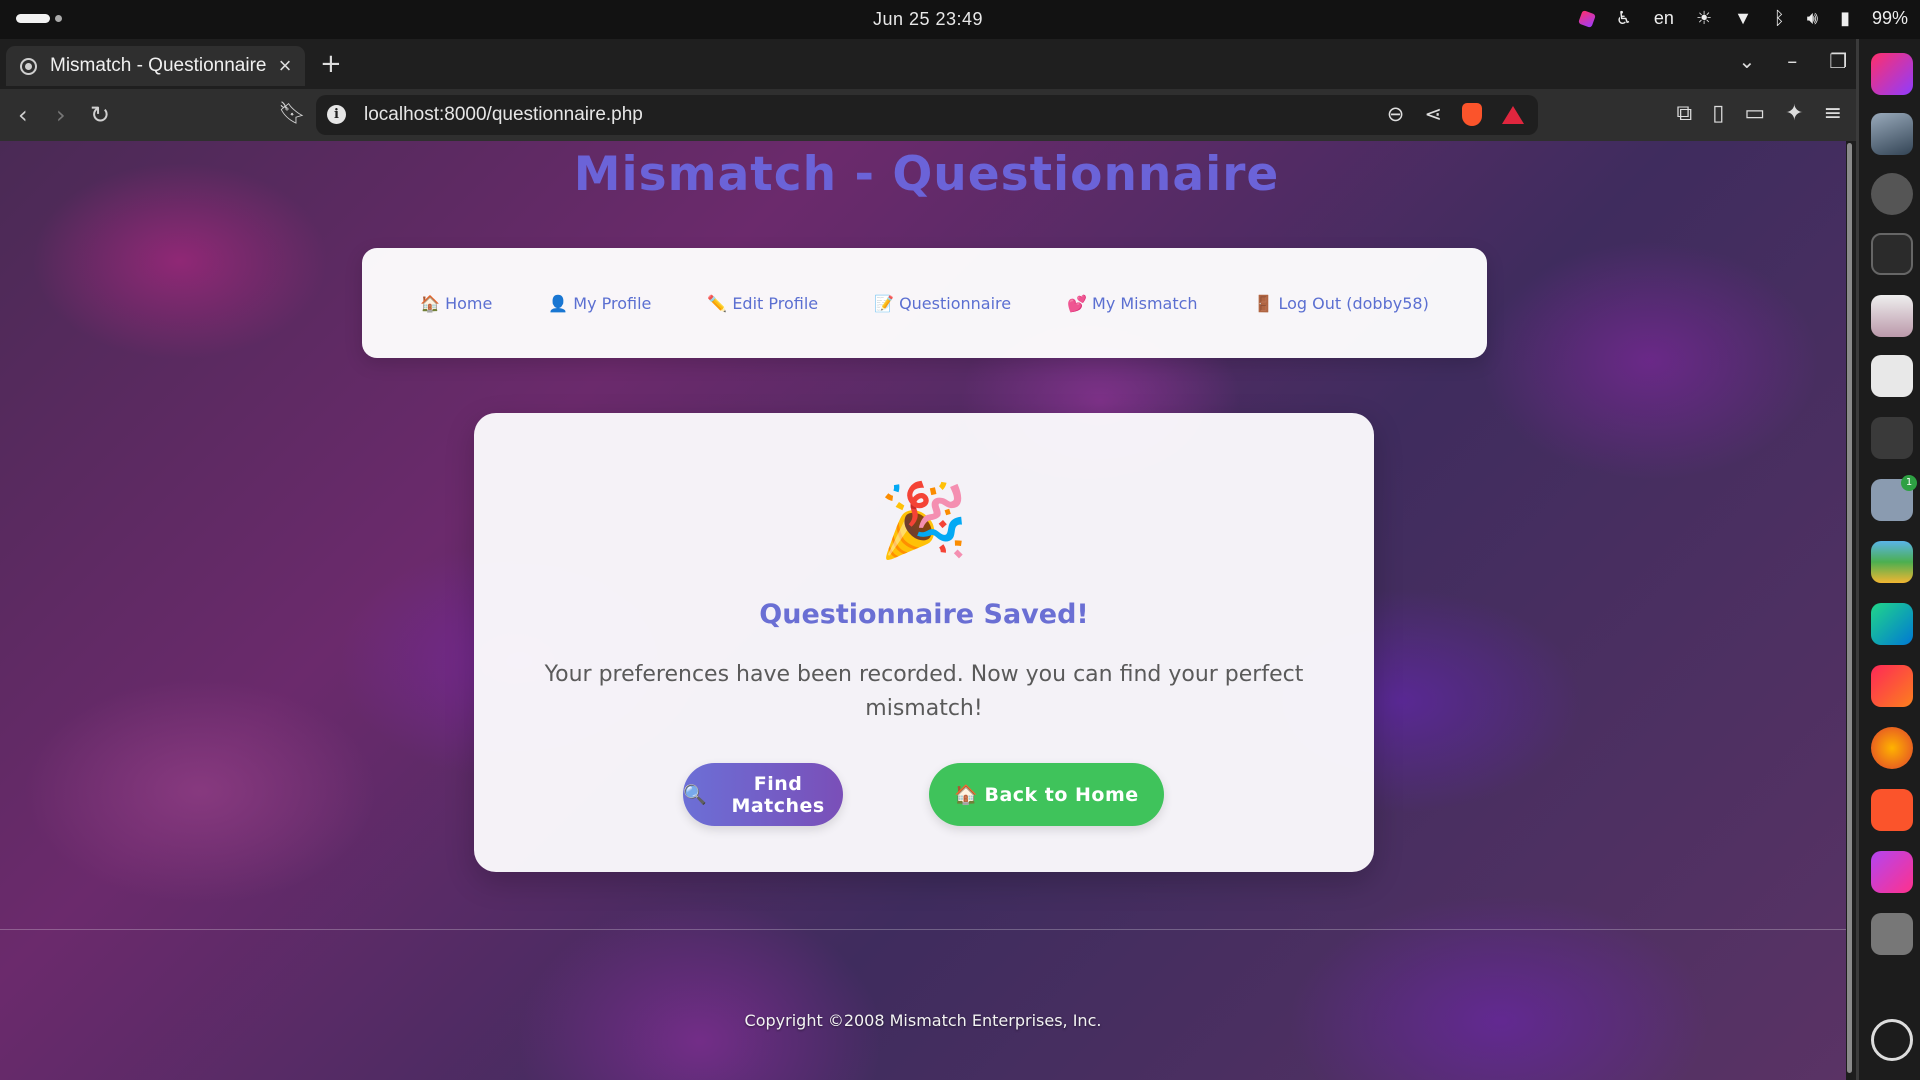 Image resolution: width=1920 pixels, height=1080 pixels. What do you see at coordinates (1472, 114) in the screenshot?
I see `brave-shields-icon` at bounding box center [1472, 114].